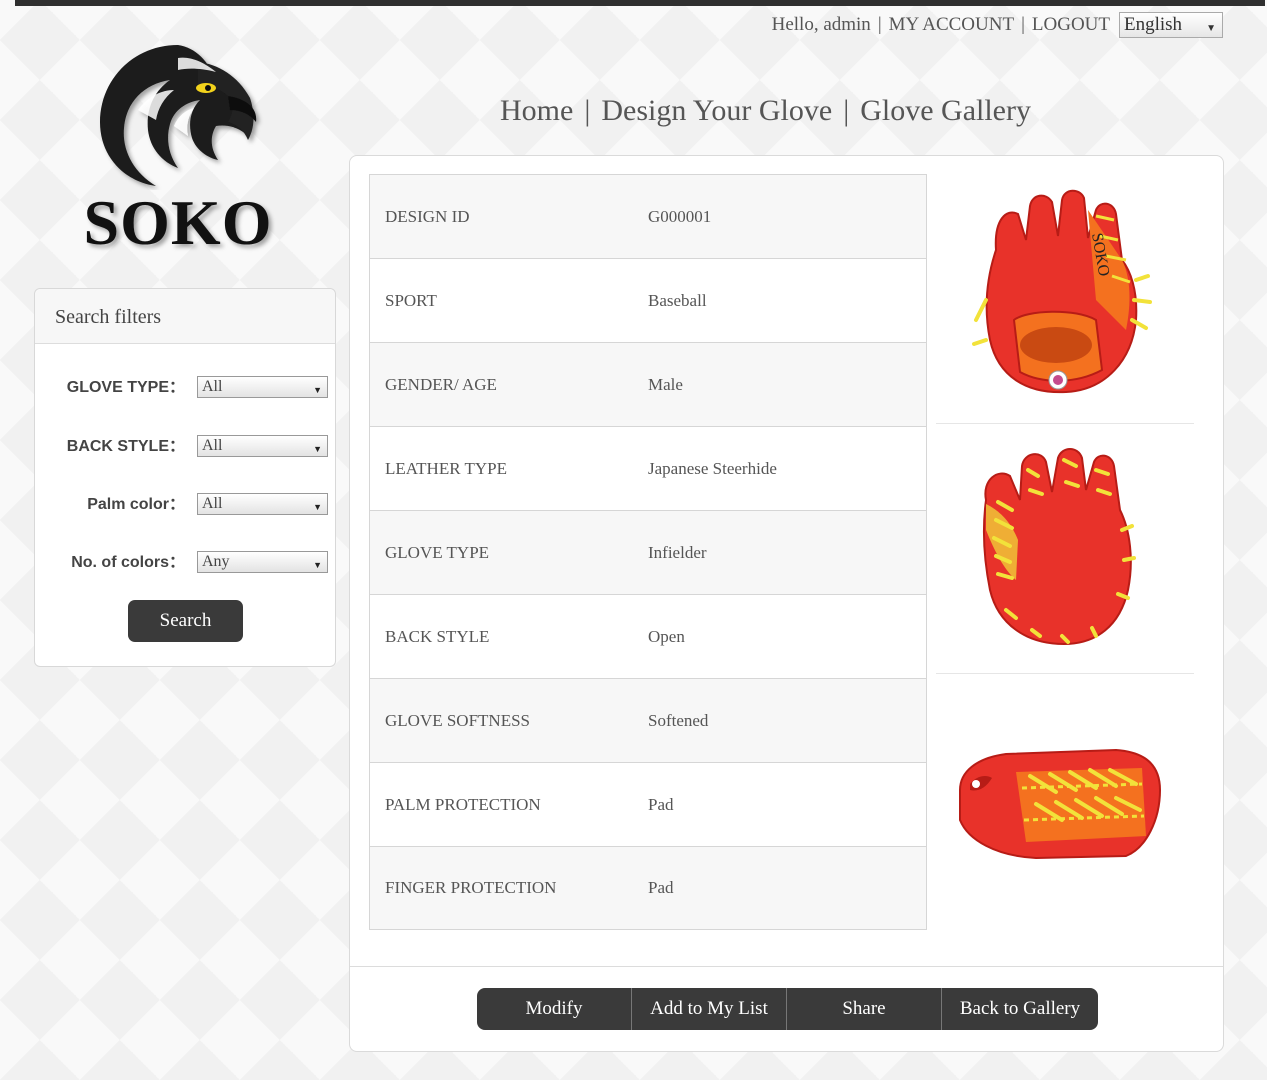  Describe the element at coordinates (437, 636) in the screenshot. I see `spec-key: BACK STYLE` at that location.